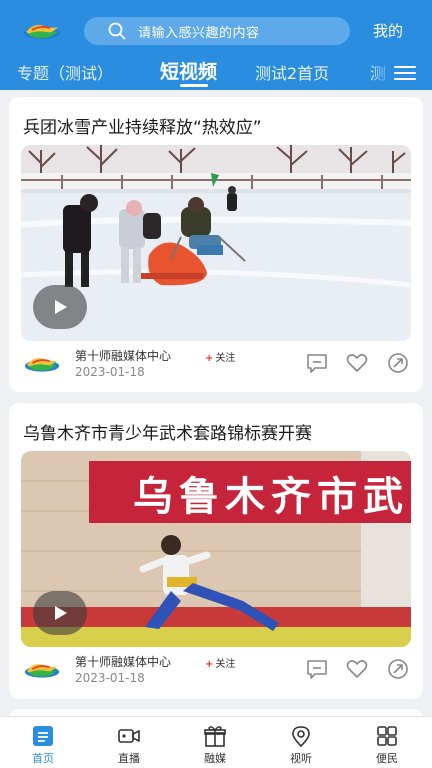 This screenshot has height=768, width=432. Describe the element at coordinates (387, 758) in the screenshot. I see `nav-label: 便民` at that location.